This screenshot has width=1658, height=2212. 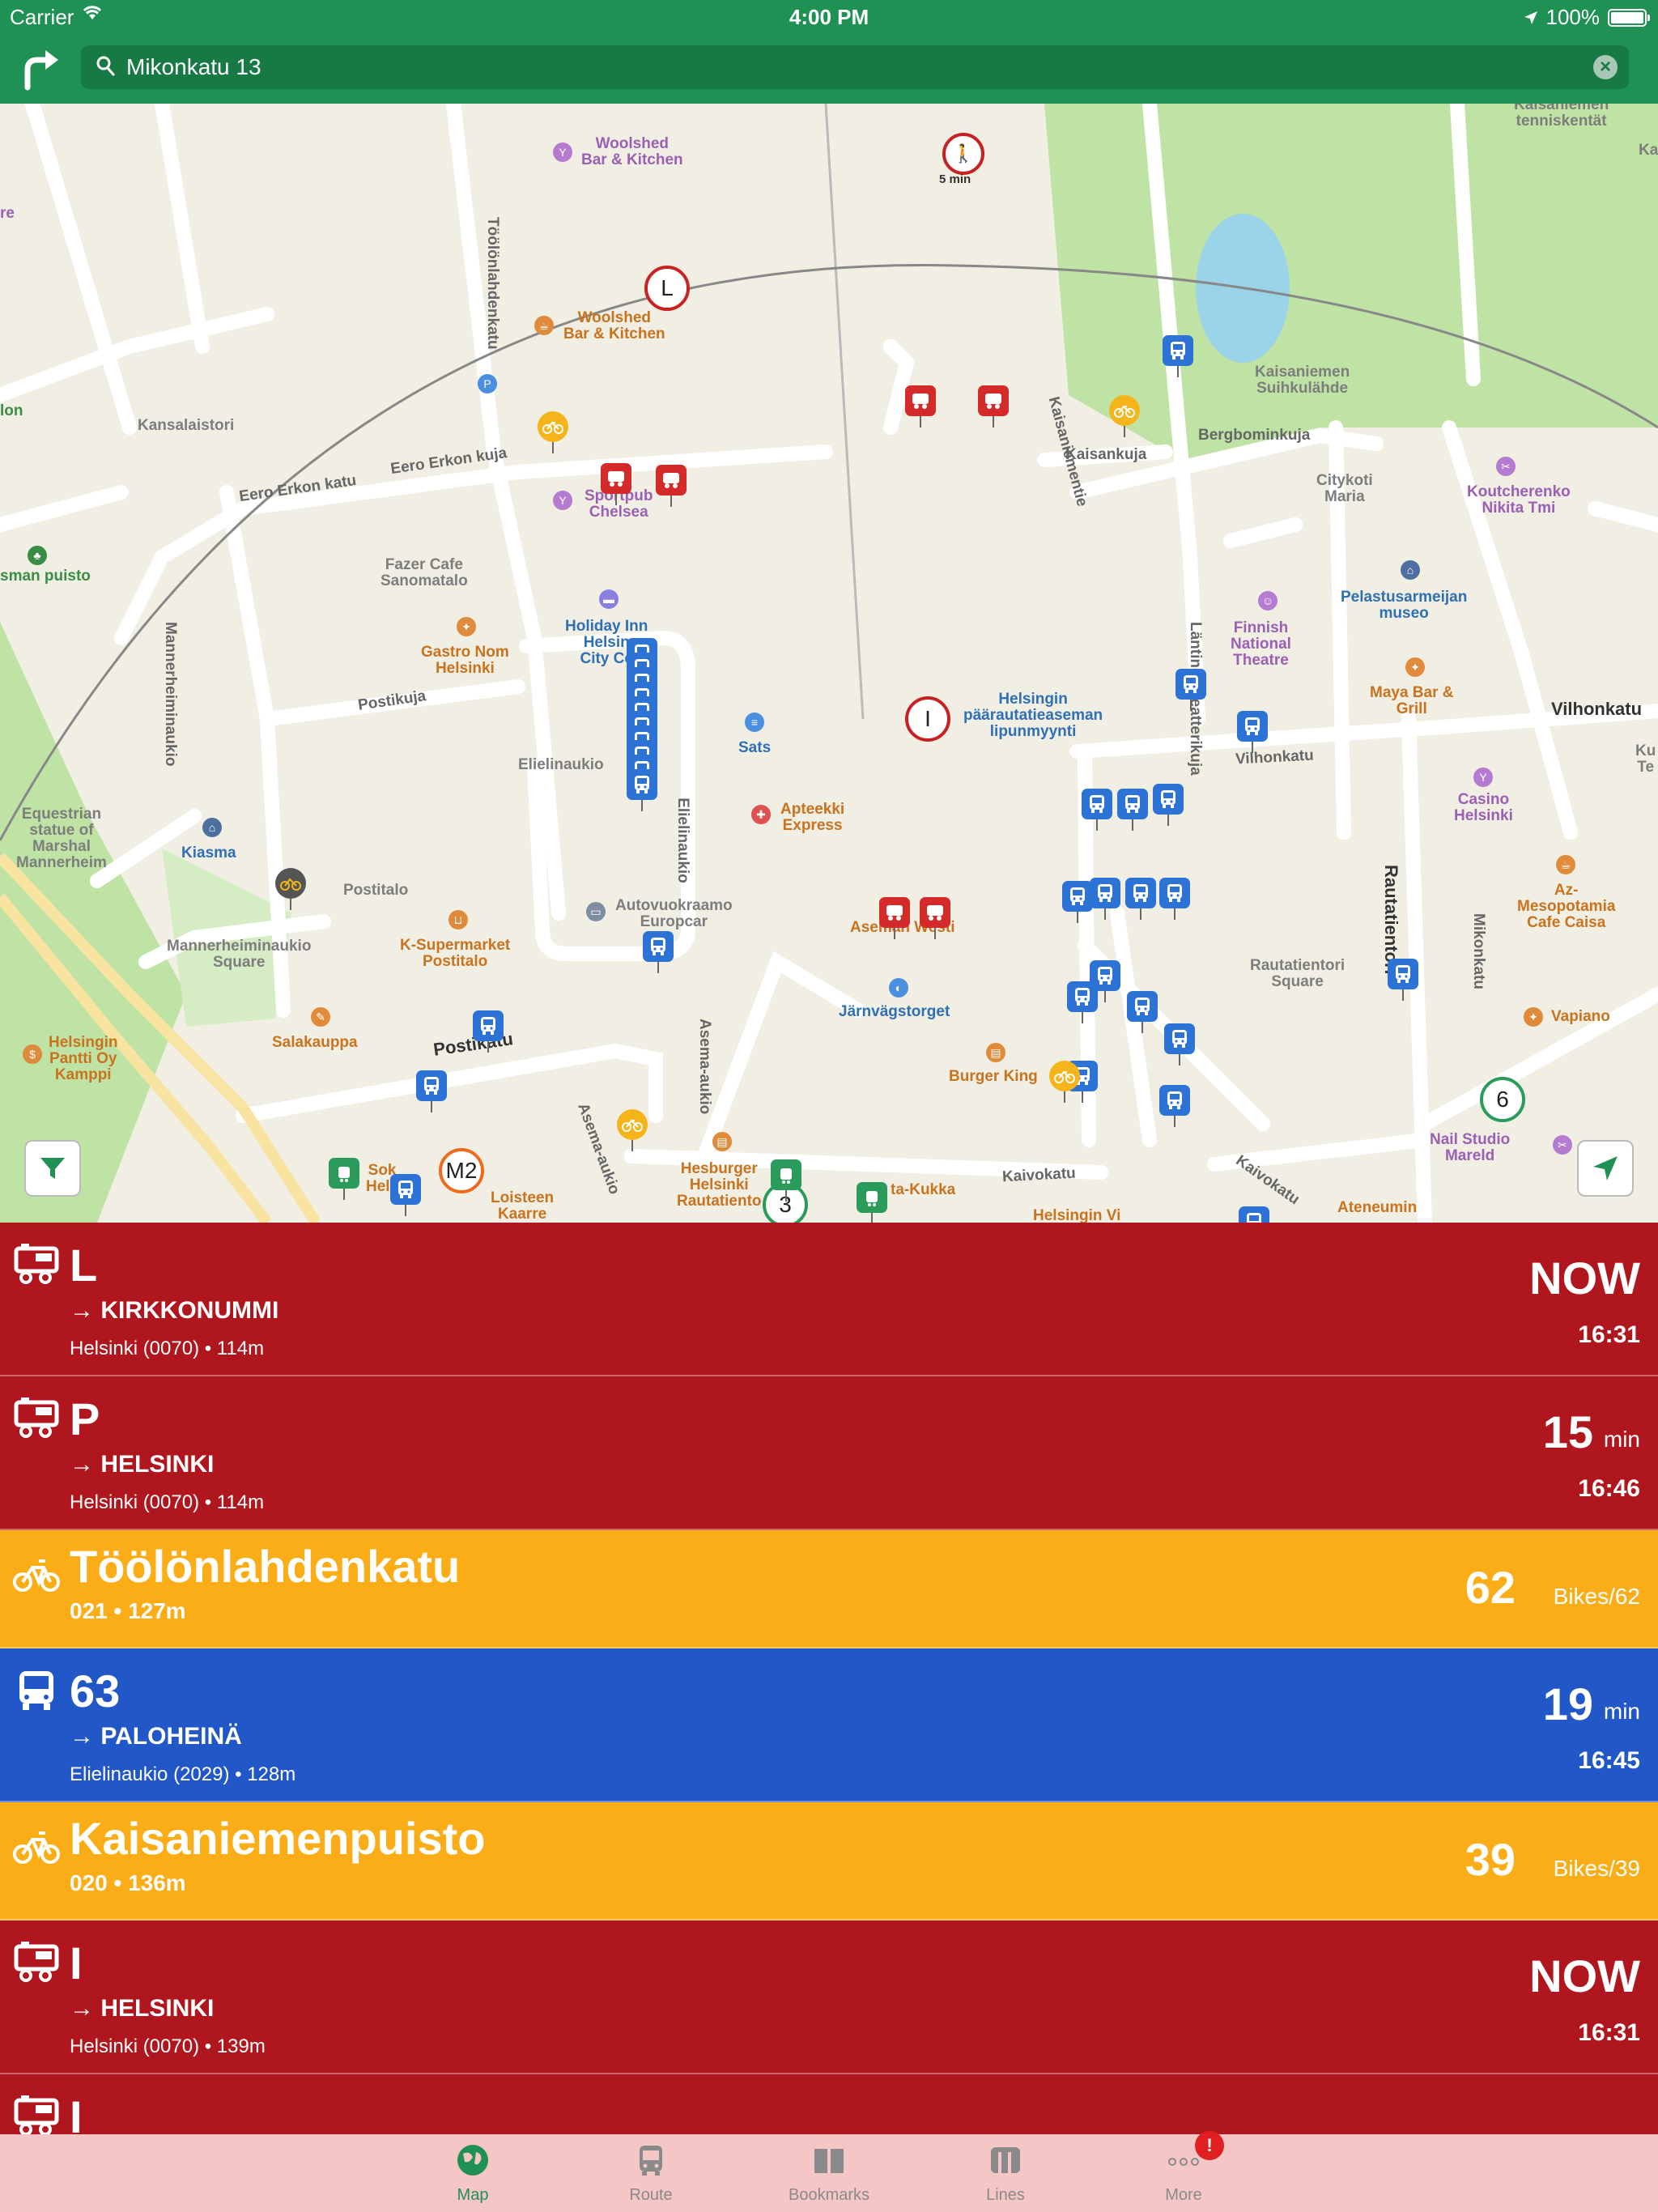 I want to click on status-right: 100%, so click(x=1587, y=18).